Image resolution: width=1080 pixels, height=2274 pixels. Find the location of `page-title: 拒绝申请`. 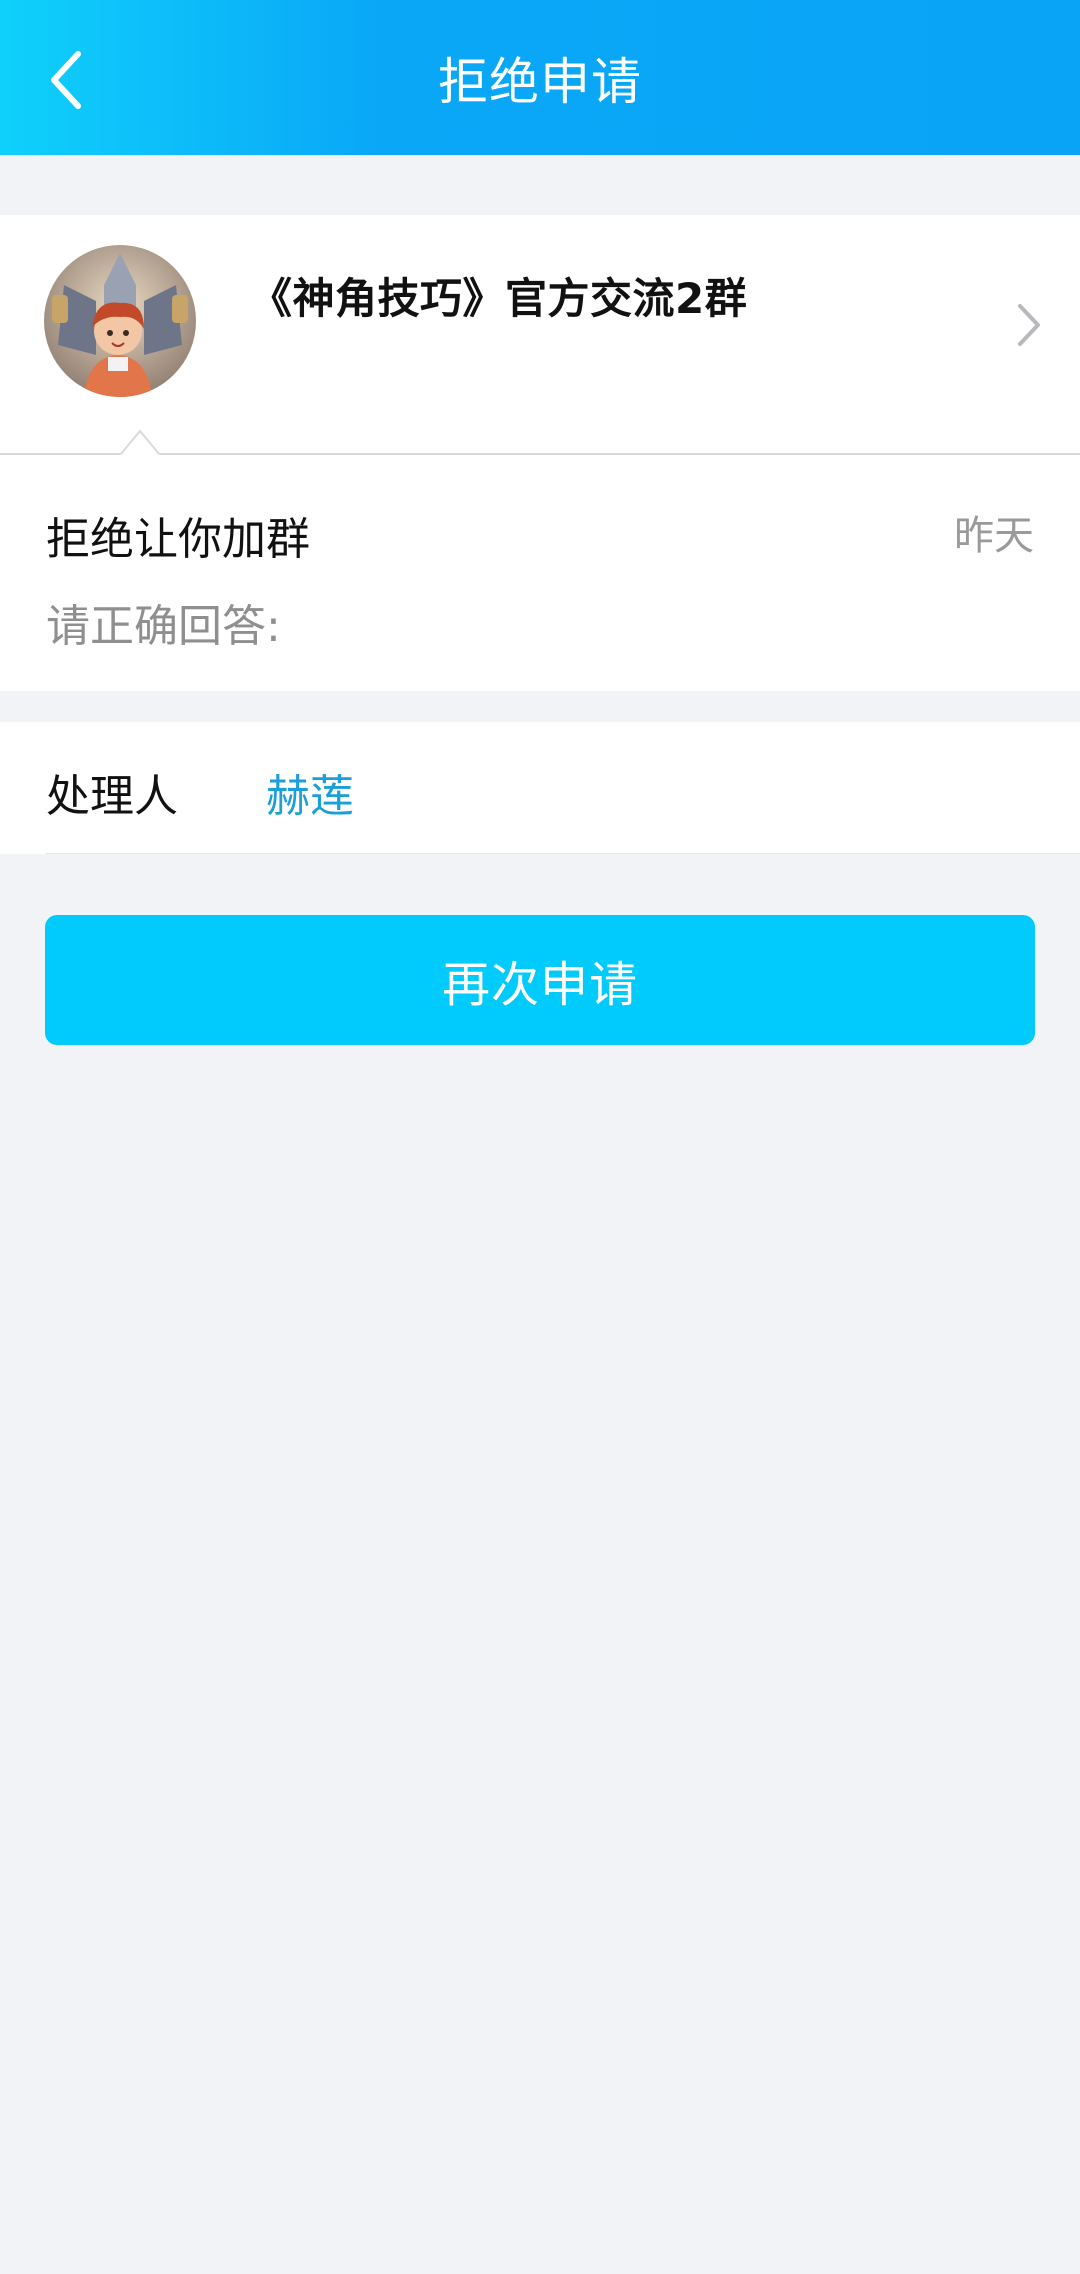

page-title: 拒绝申请 is located at coordinates (540, 81).